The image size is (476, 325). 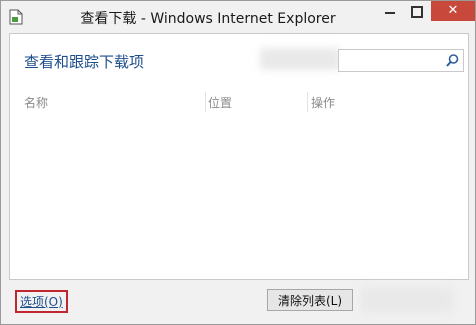 What do you see at coordinates (239, 102) in the screenshot?
I see `column-headers: 名称 位置 操作` at bounding box center [239, 102].